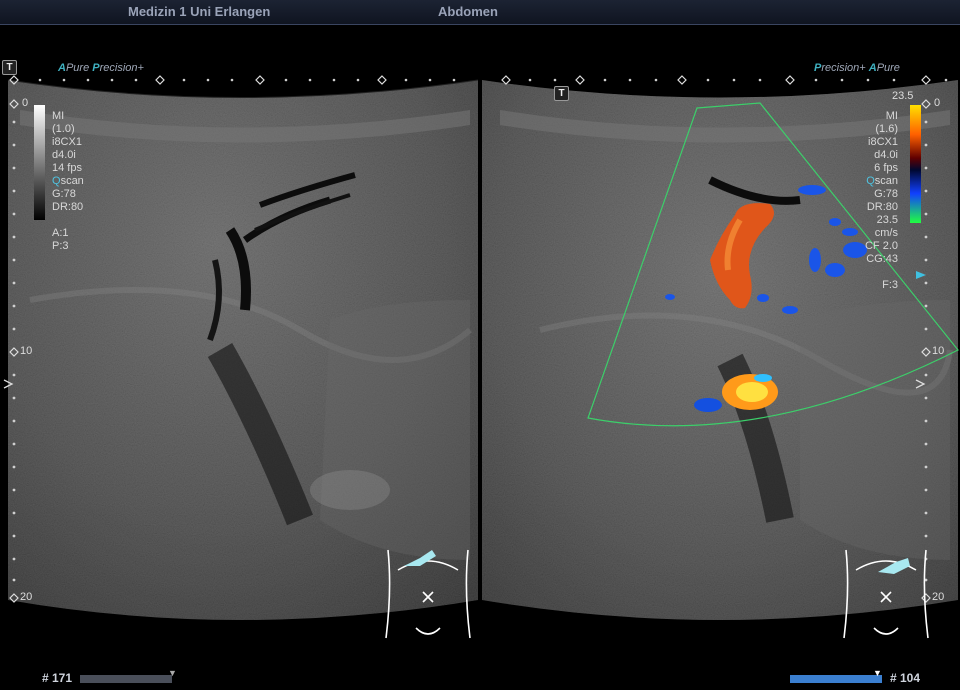 This screenshot has height=690, width=960. What do you see at coordinates (836, 679) in the screenshot?
I see `right-cine-bar` at bounding box center [836, 679].